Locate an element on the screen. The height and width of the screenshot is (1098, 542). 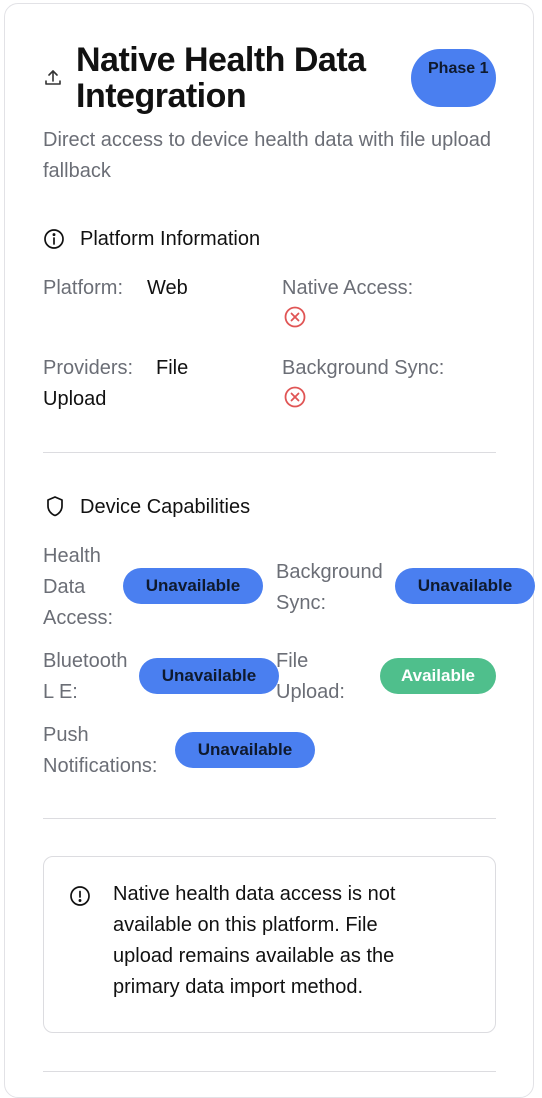
platform-info-heading: Platform Information is located at coordinates (170, 239).